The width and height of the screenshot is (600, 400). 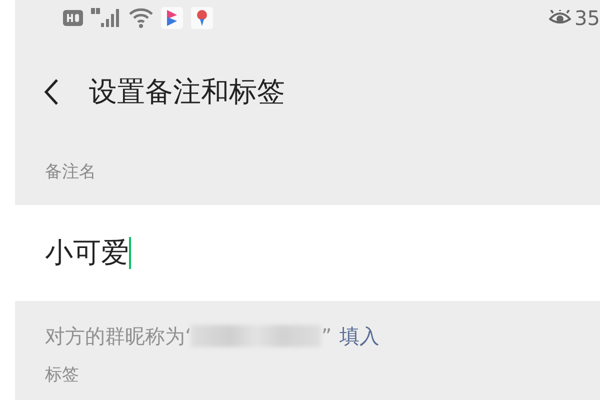 What do you see at coordinates (73, 18) in the screenshot?
I see `hd-icon` at bounding box center [73, 18].